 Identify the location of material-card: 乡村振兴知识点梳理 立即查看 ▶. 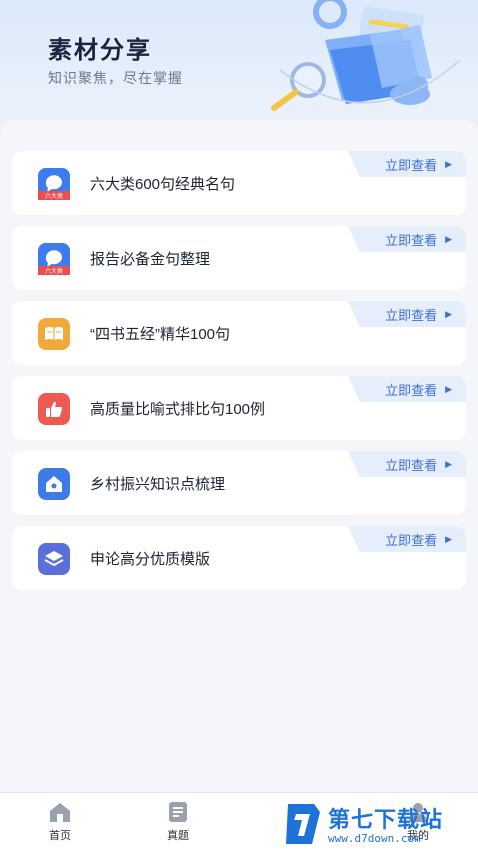
(239, 483).